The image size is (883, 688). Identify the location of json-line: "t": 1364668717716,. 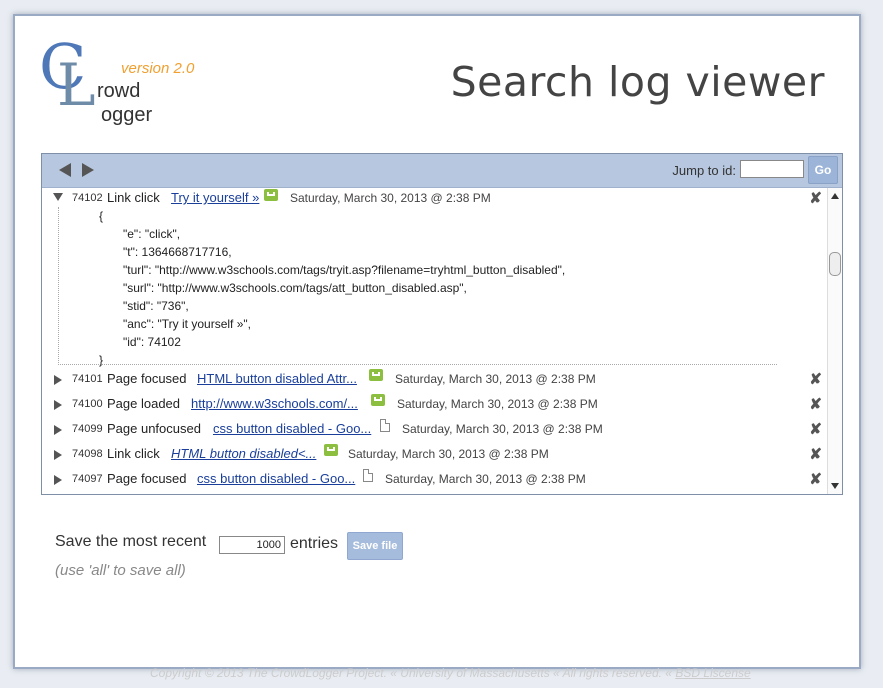
(177, 252).